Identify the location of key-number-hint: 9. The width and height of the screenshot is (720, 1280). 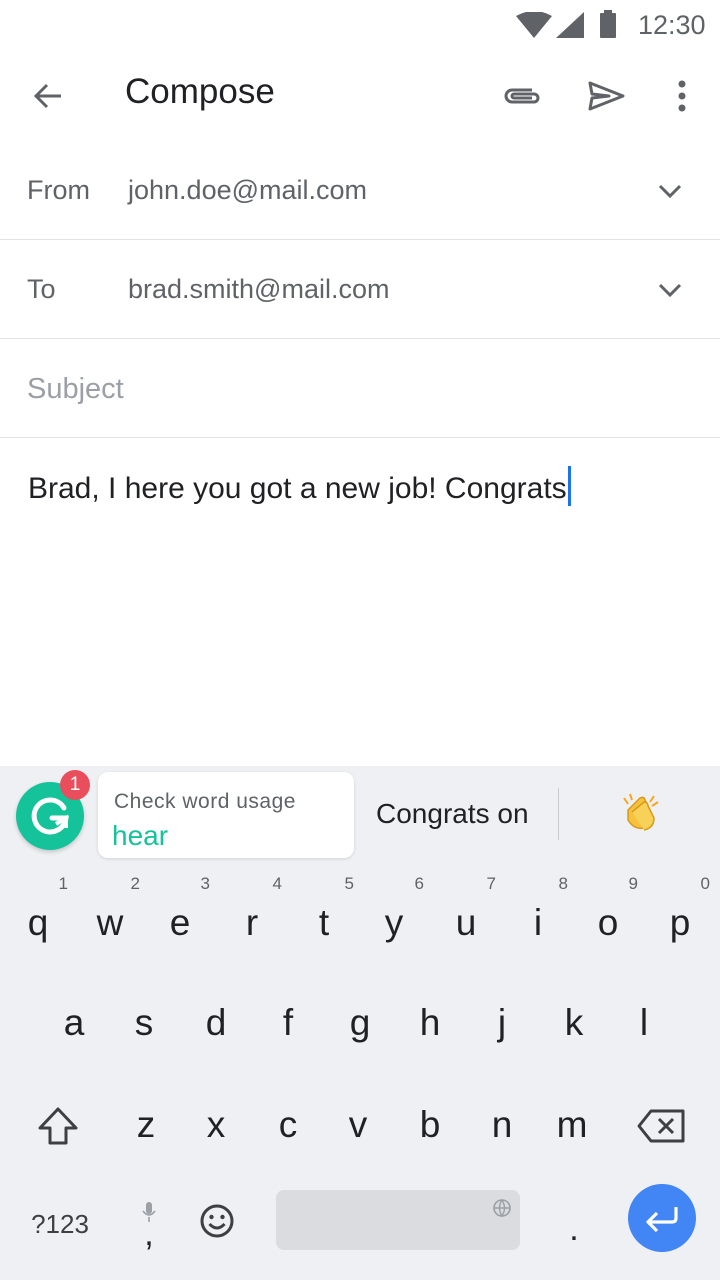
(633, 883).